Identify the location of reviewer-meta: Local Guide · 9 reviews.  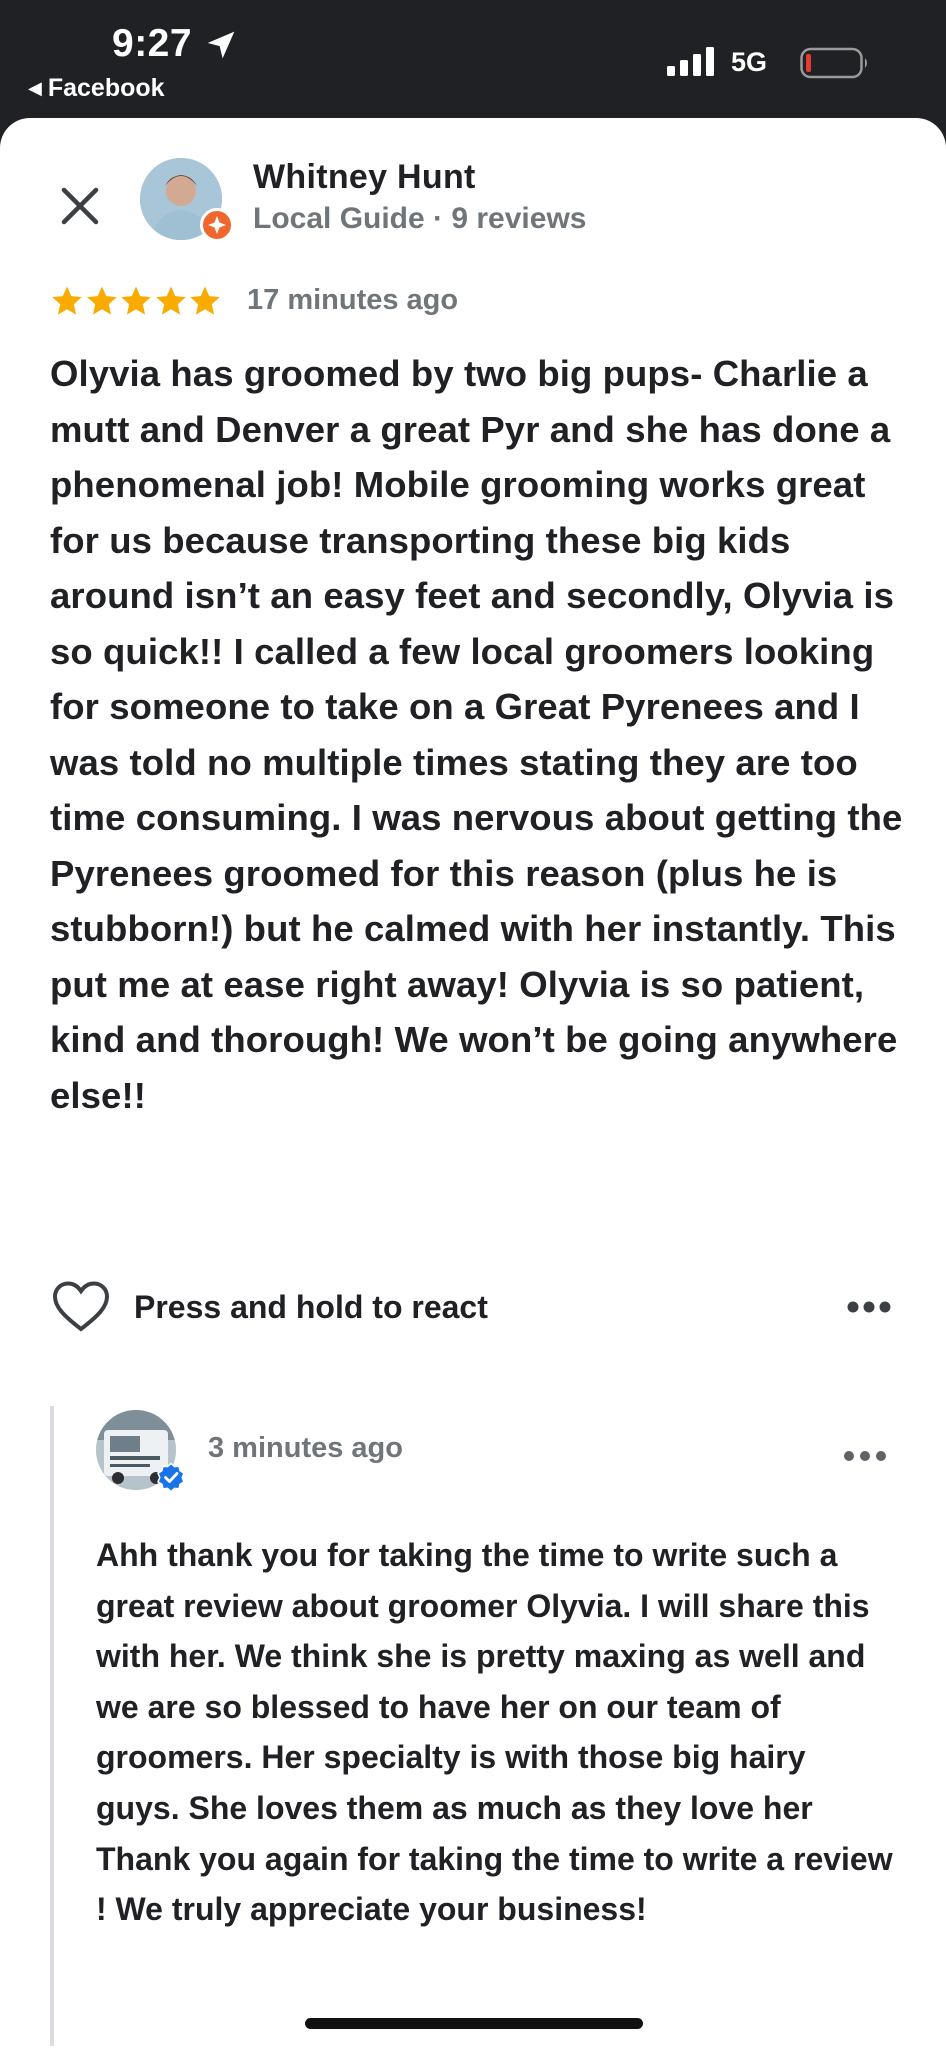
(420, 218).